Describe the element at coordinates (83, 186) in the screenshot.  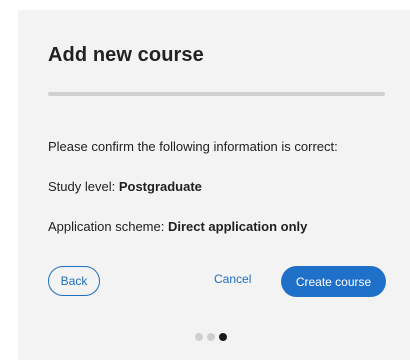
I see `study-level-label: Study level:` at that location.